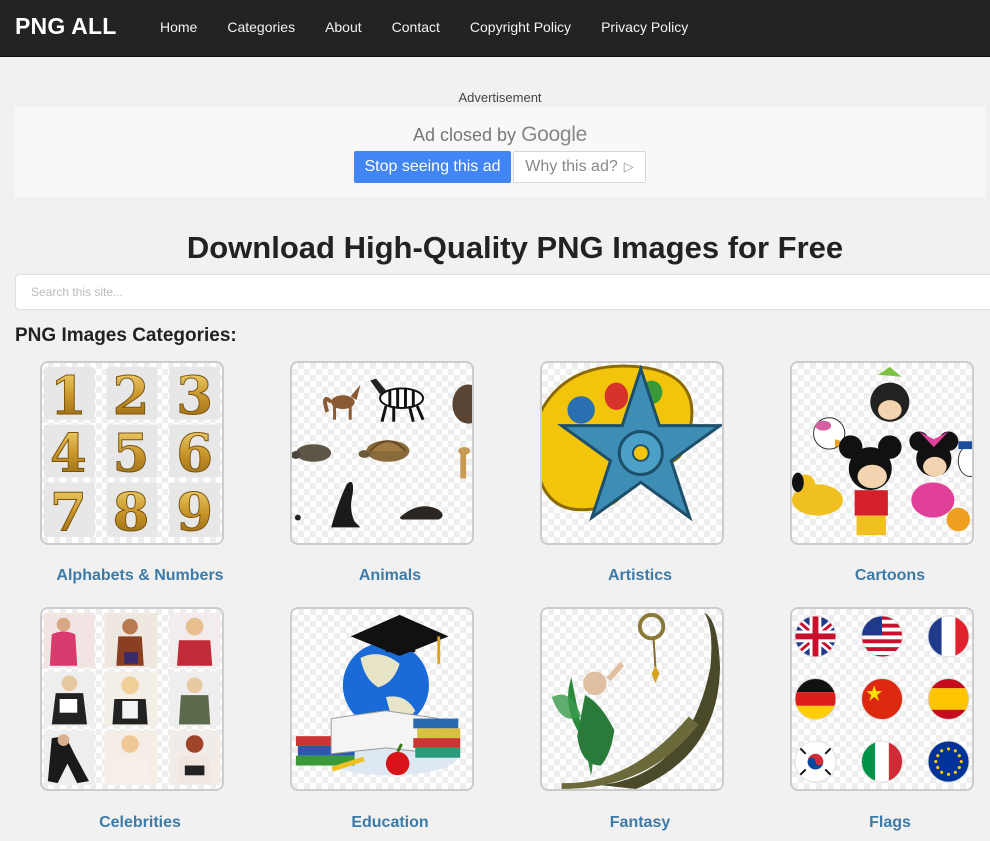 The width and height of the screenshot is (990, 841). What do you see at coordinates (131, 396) in the screenshot?
I see `digit-2: 2` at bounding box center [131, 396].